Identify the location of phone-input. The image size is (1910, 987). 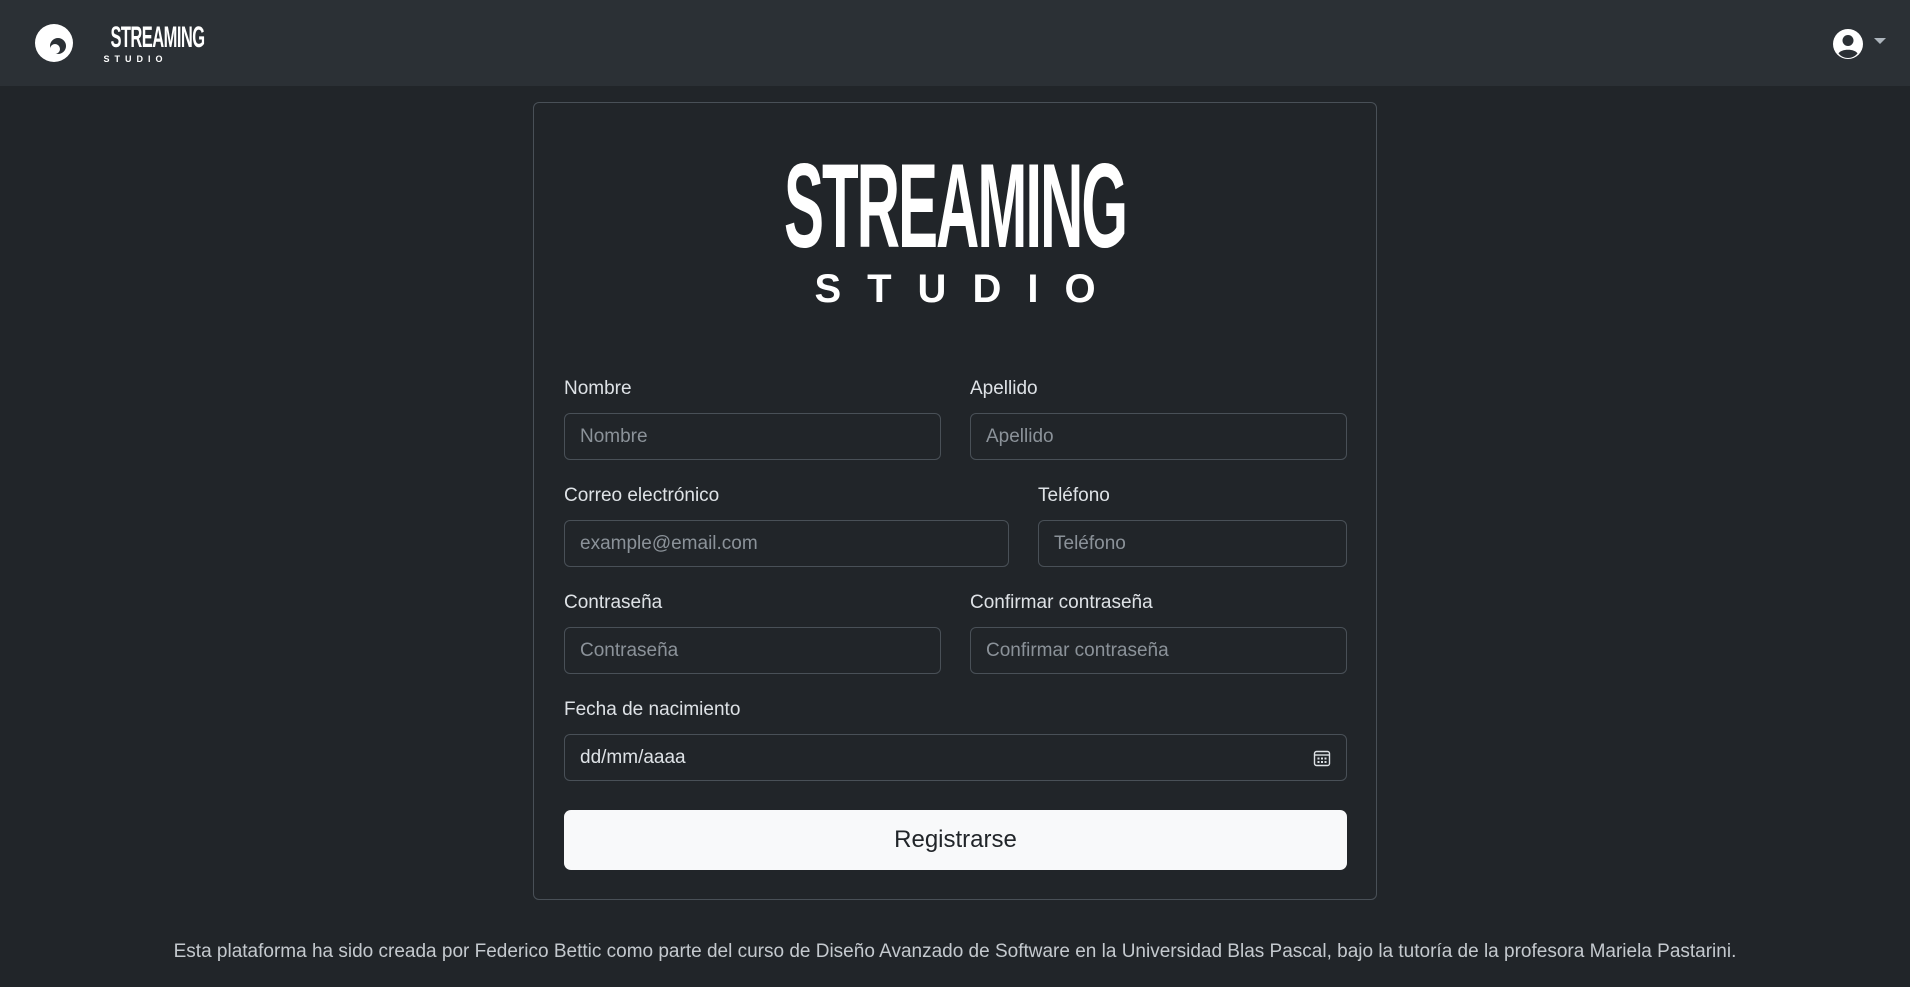
(1192, 543).